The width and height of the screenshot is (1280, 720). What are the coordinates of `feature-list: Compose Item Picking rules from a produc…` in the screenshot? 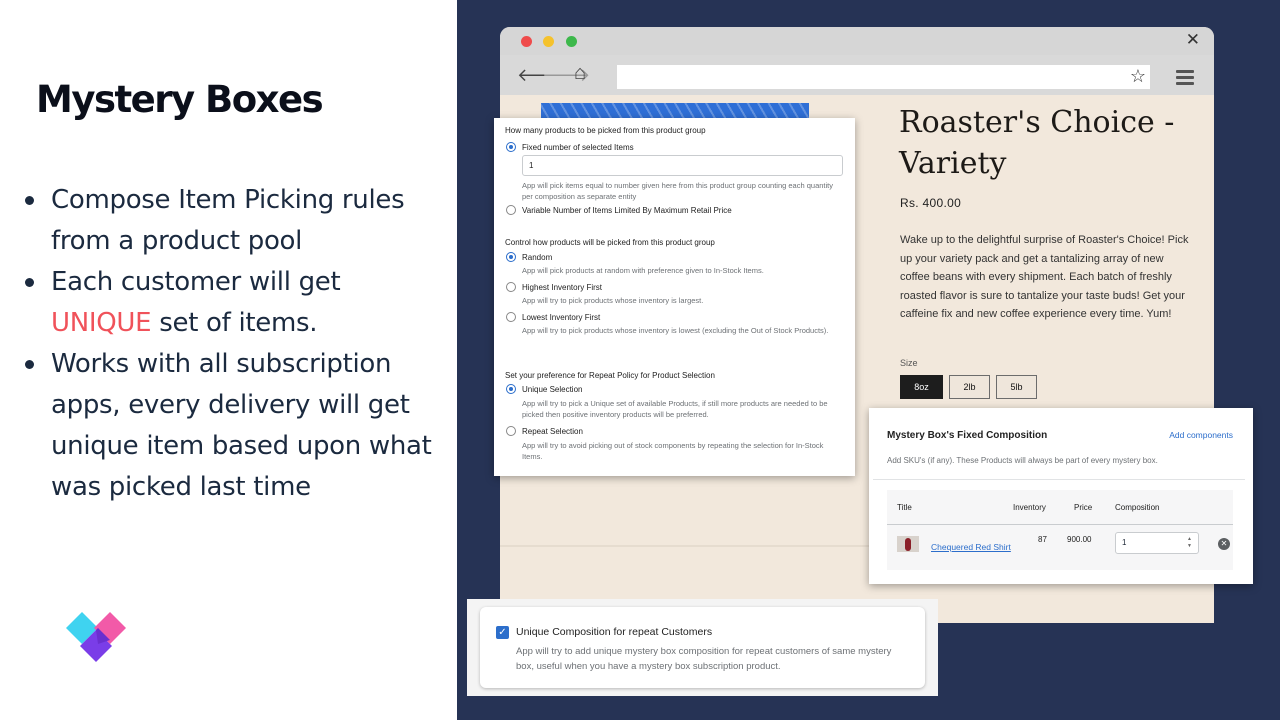 It's located at (232, 344).